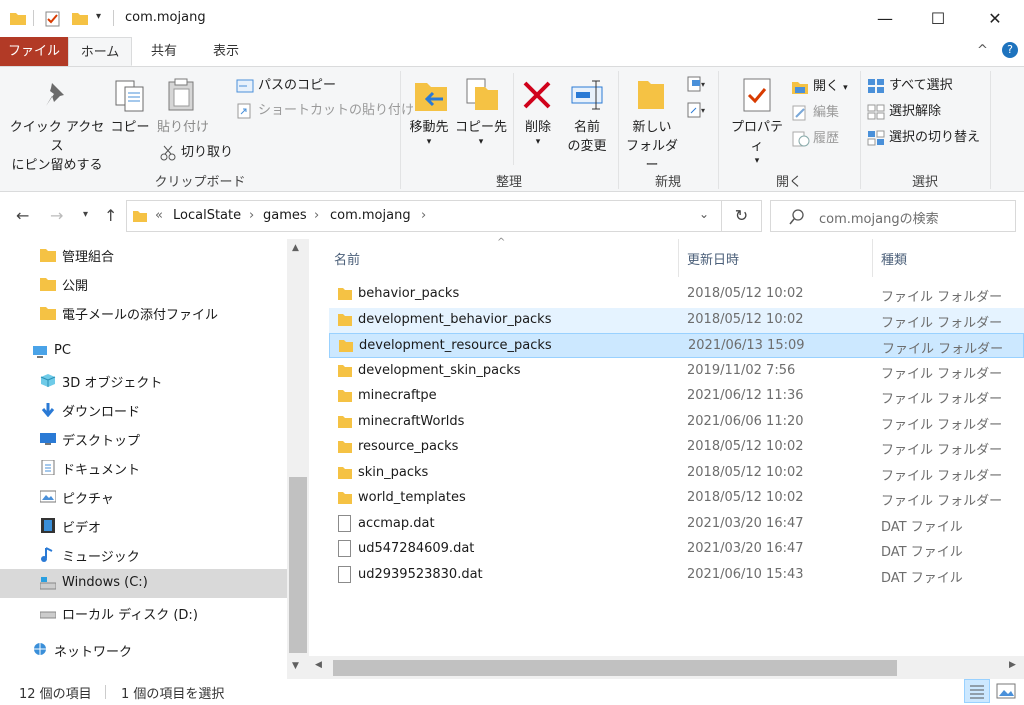 Image resolution: width=1024 pixels, height=705 pixels. I want to click on properties-icon, so click(757, 95).